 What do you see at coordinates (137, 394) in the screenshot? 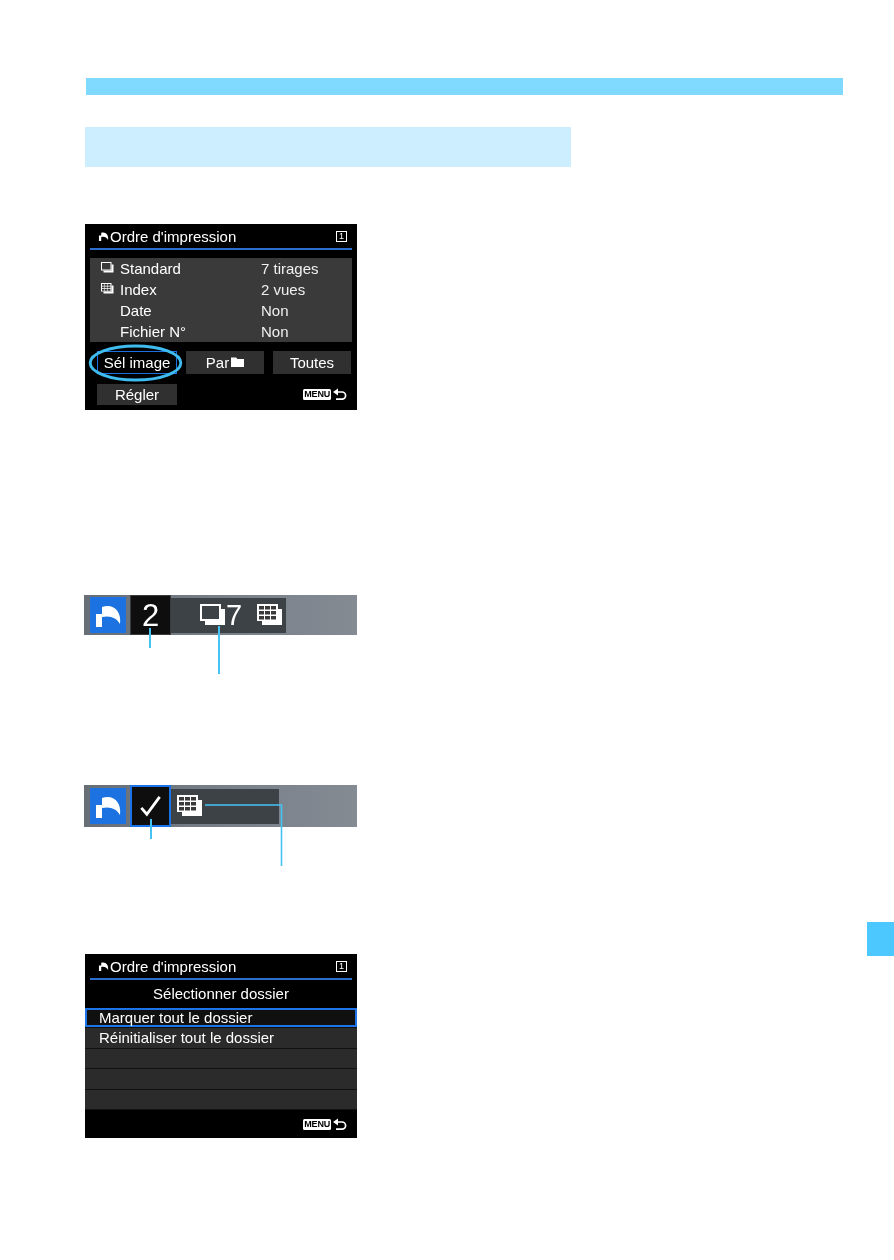
I see `menu-option-button: Régler` at bounding box center [137, 394].